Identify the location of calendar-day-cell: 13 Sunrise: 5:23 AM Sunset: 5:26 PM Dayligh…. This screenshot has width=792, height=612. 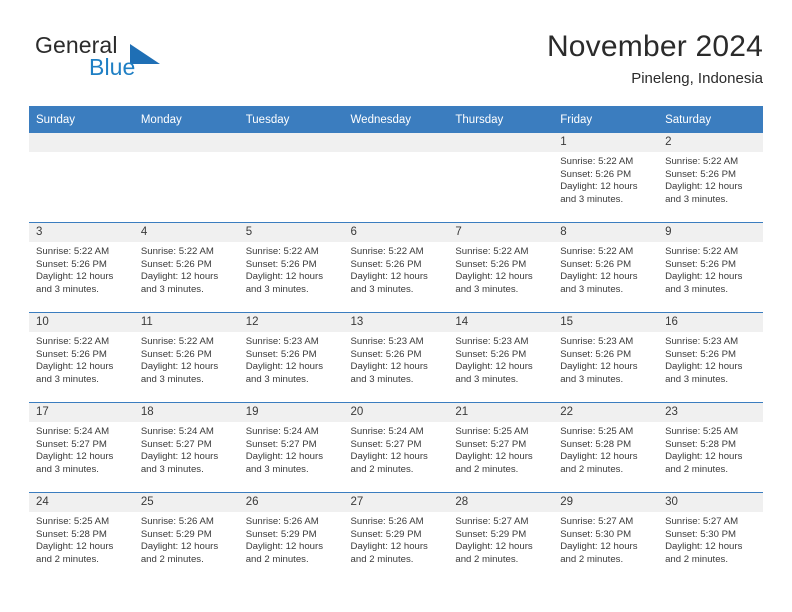
(396, 357).